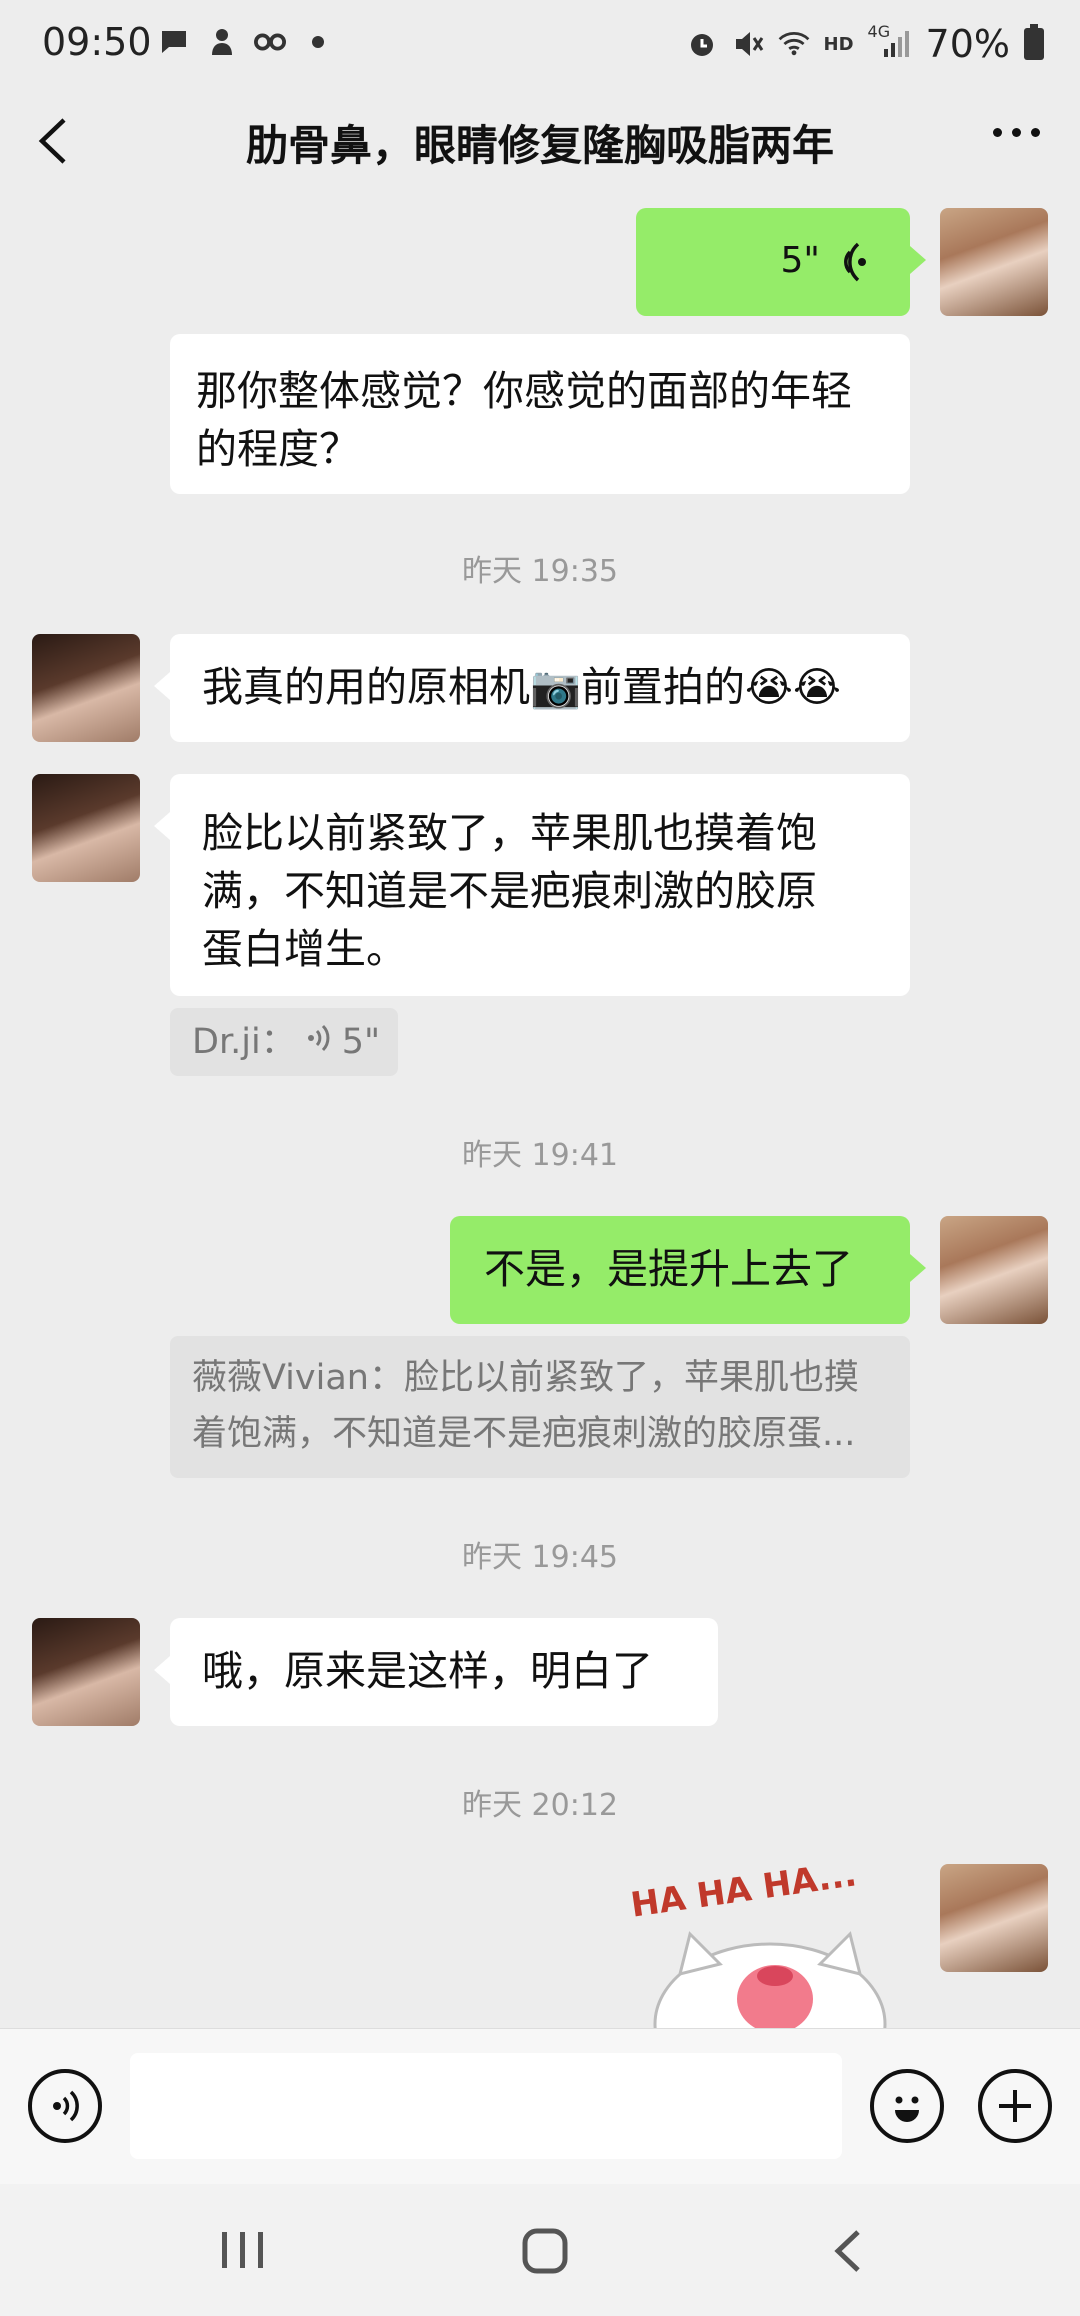  I want to click on system-back-button, so click(848, 2253).